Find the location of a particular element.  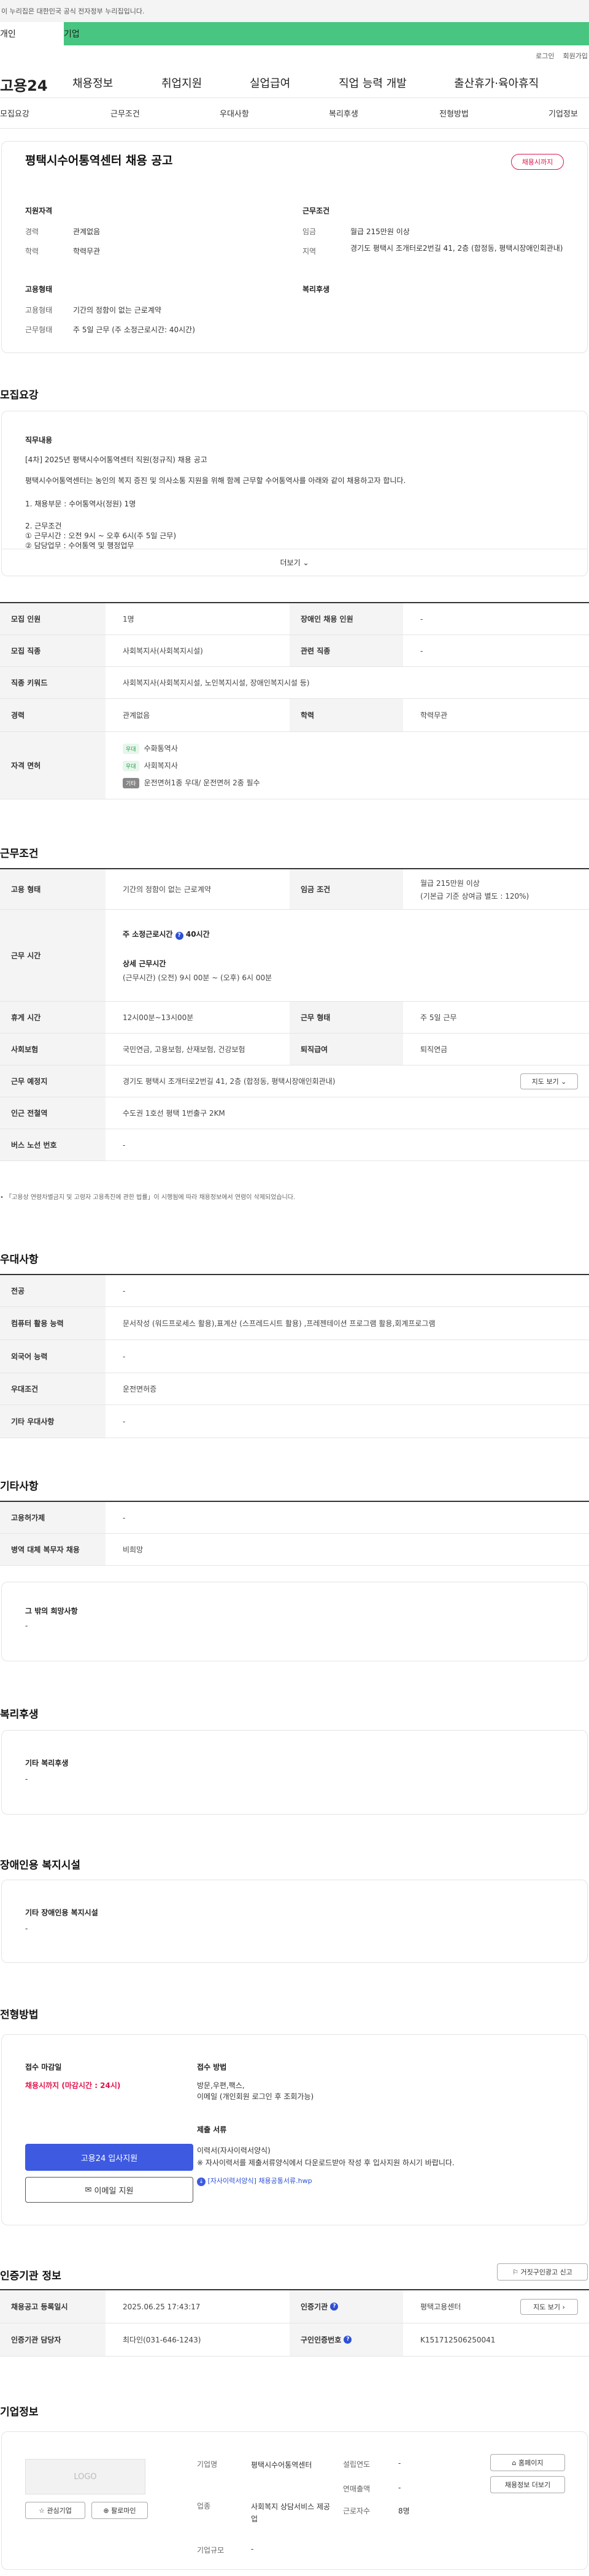

desc-line: 1. 채용부문 : 수어통역사(정원) 1명 is located at coordinates (80, 504).